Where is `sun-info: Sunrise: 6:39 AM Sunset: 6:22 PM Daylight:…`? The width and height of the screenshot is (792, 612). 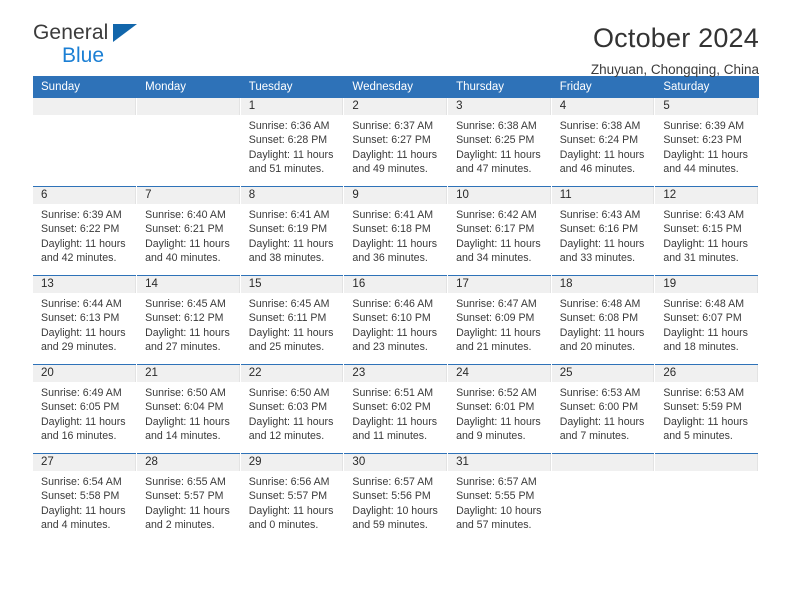 sun-info: Sunrise: 6:39 AM Sunset: 6:22 PM Daylight:… is located at coordinates (84, 235).